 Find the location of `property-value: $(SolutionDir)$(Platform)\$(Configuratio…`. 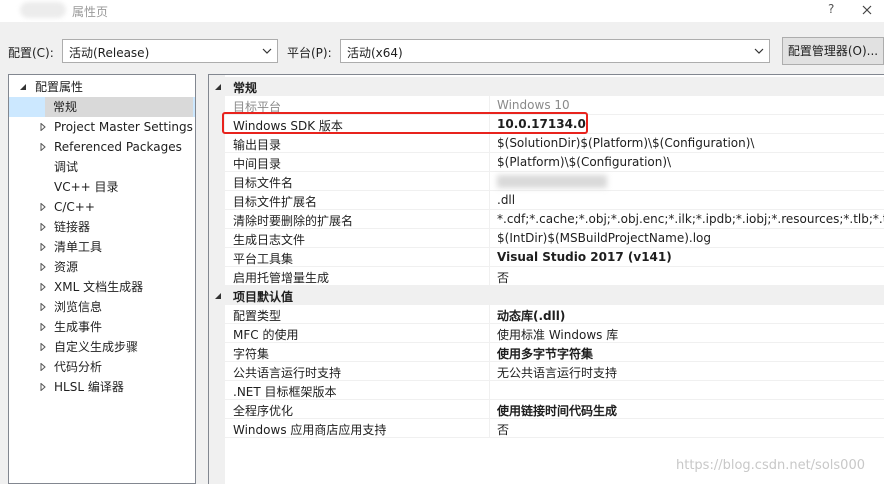

property-value: $(SolutionDir)$(Platform)\$(Configuratio… is located at coordinates (625, 143).